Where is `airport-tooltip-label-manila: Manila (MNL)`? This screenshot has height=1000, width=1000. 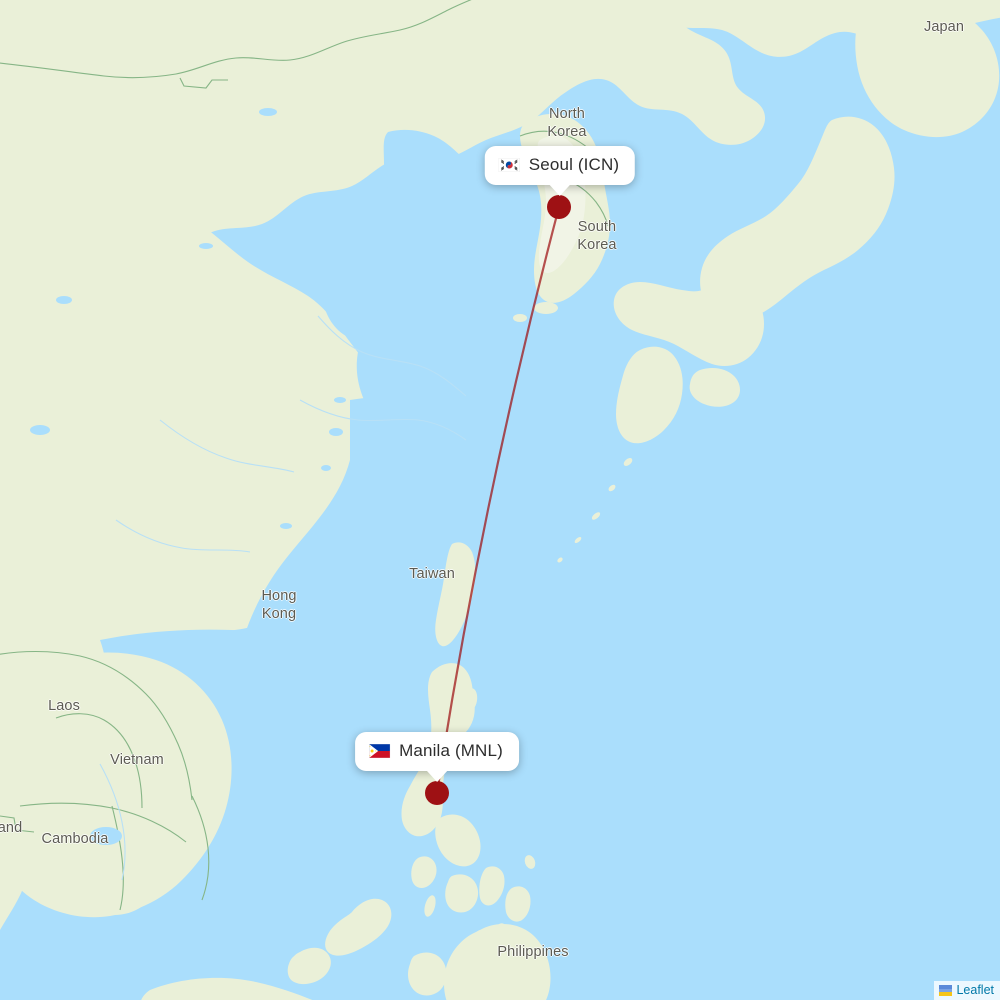 airport-tooltip-label-manila: Manila (MNL) is located at coordinates (451, 750).